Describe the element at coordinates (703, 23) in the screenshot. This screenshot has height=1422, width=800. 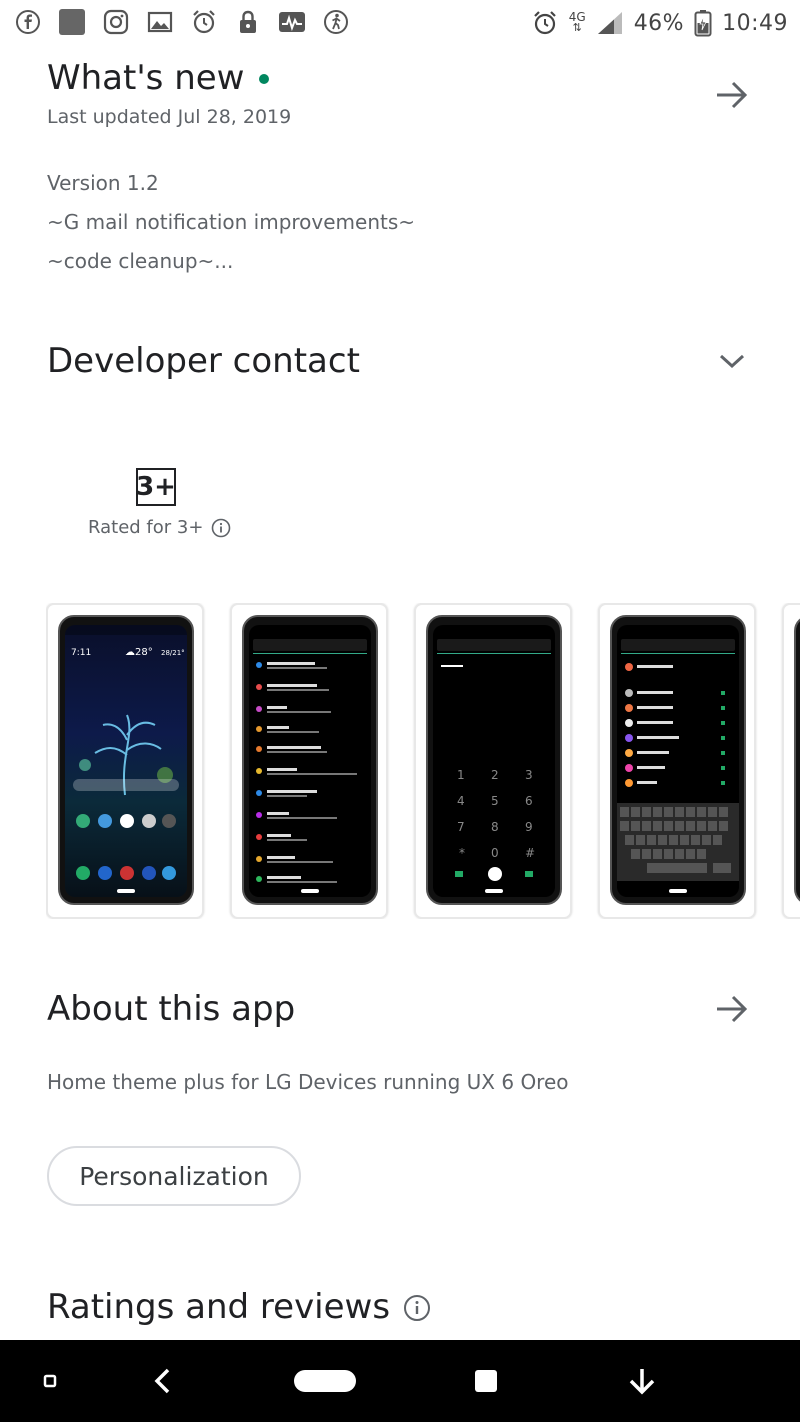
I see `battery-charging-icon` at that location.